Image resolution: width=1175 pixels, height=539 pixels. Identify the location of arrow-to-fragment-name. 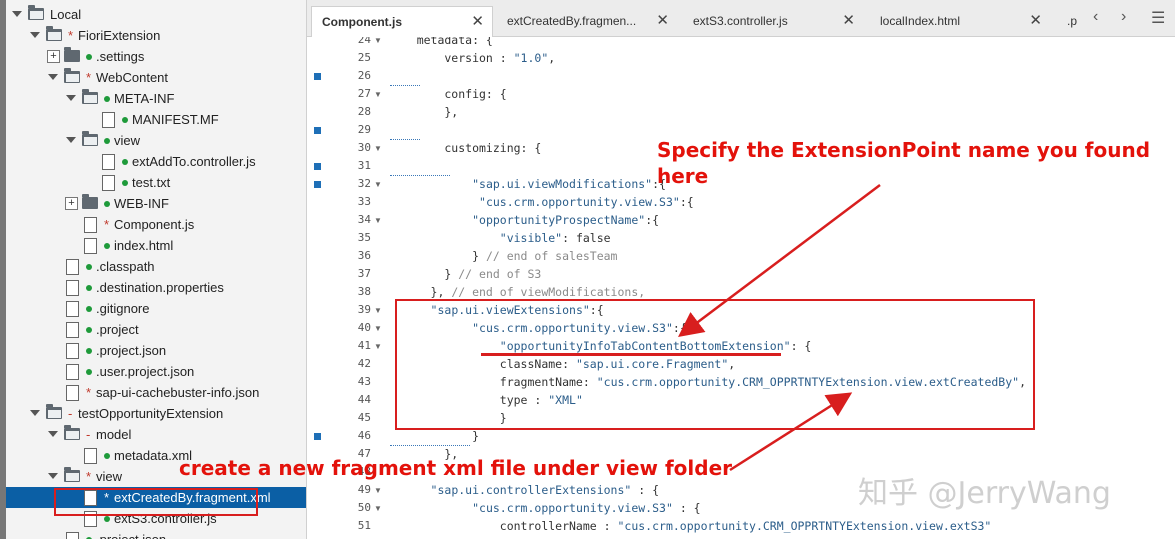
(791, 432).